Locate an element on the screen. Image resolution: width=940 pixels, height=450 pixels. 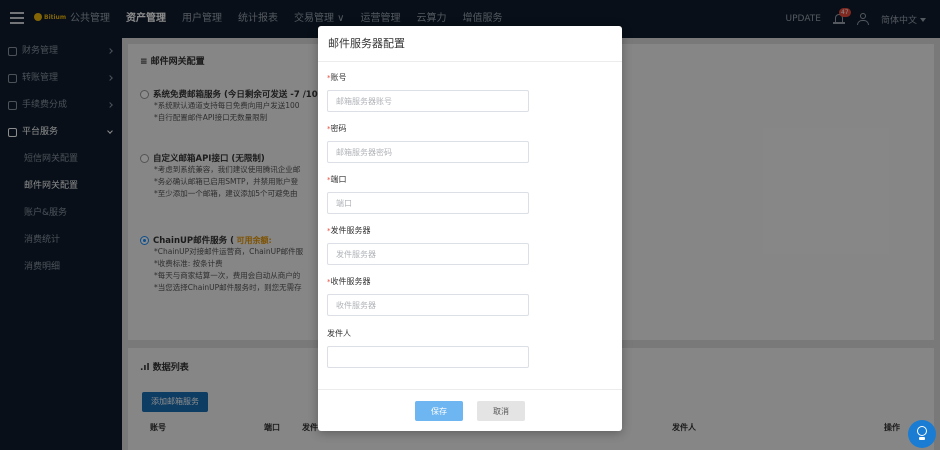
password-input is located at coordinates (428, 152).